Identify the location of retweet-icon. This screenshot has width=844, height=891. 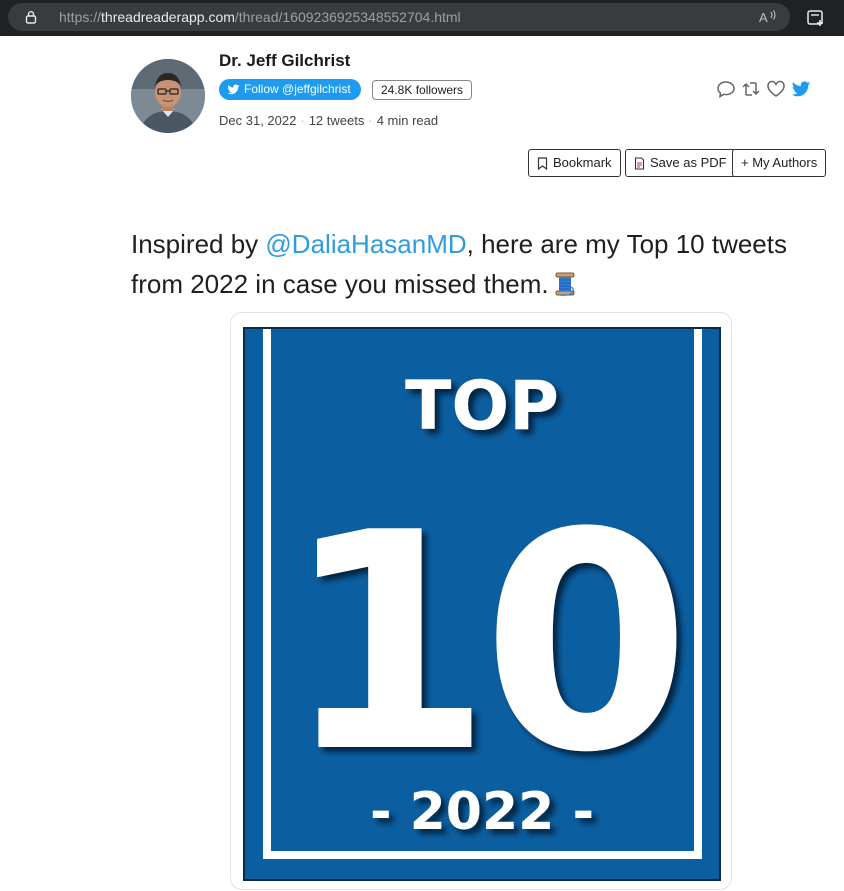
(751, 89).